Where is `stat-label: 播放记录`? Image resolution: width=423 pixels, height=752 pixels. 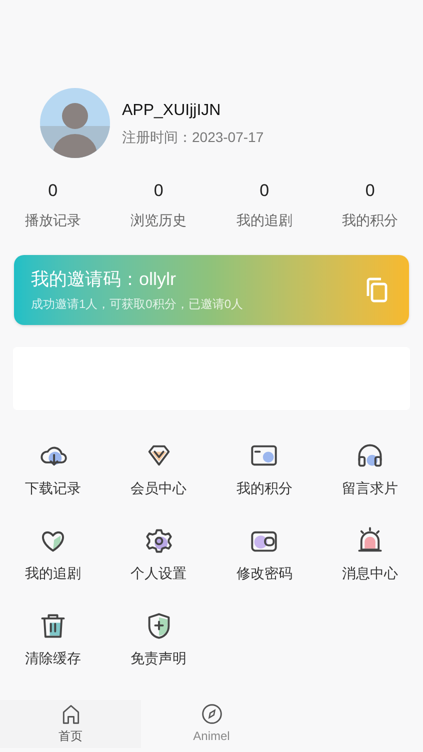
stat-label: 播放记录 is located at coordinates (52, 220).